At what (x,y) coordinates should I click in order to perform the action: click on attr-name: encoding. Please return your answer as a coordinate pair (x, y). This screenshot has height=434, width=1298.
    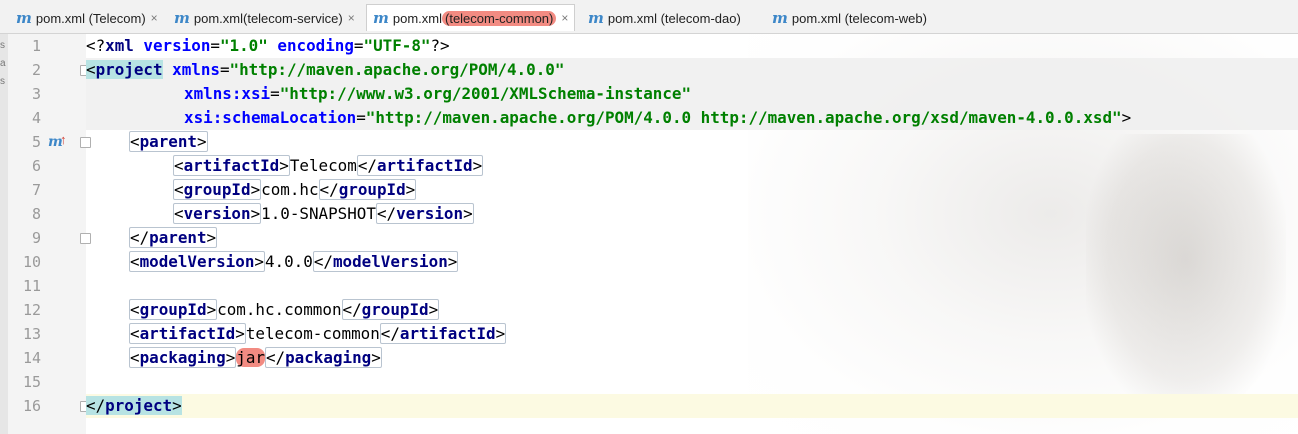
    Looking at the image, I should click on (310, 45).